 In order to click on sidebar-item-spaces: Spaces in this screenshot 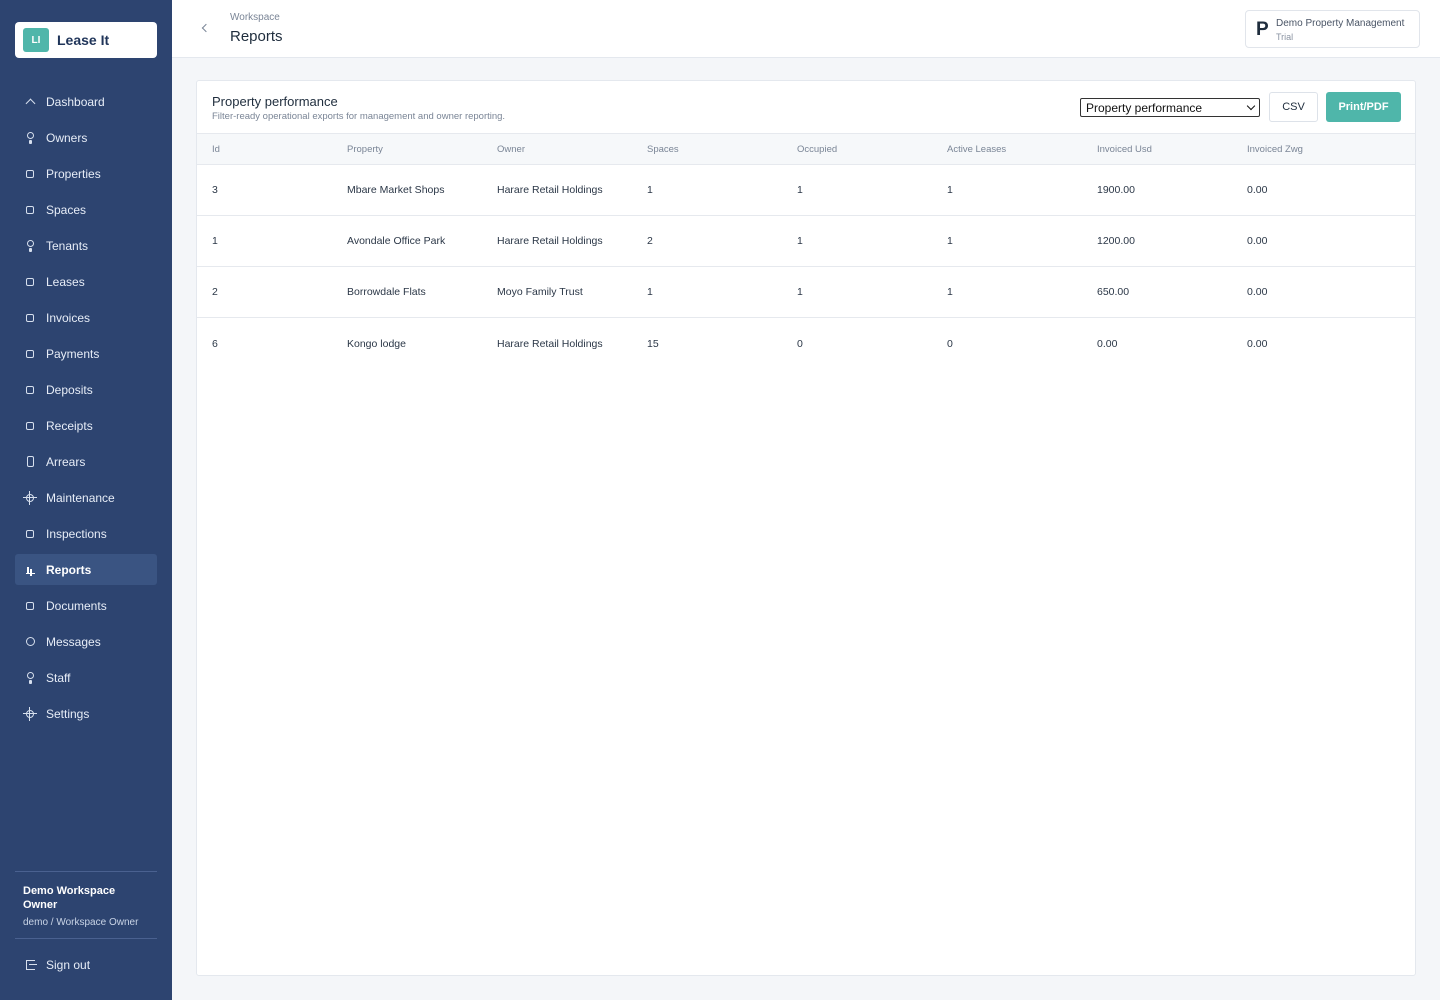, I will do `click(86, 209)`.